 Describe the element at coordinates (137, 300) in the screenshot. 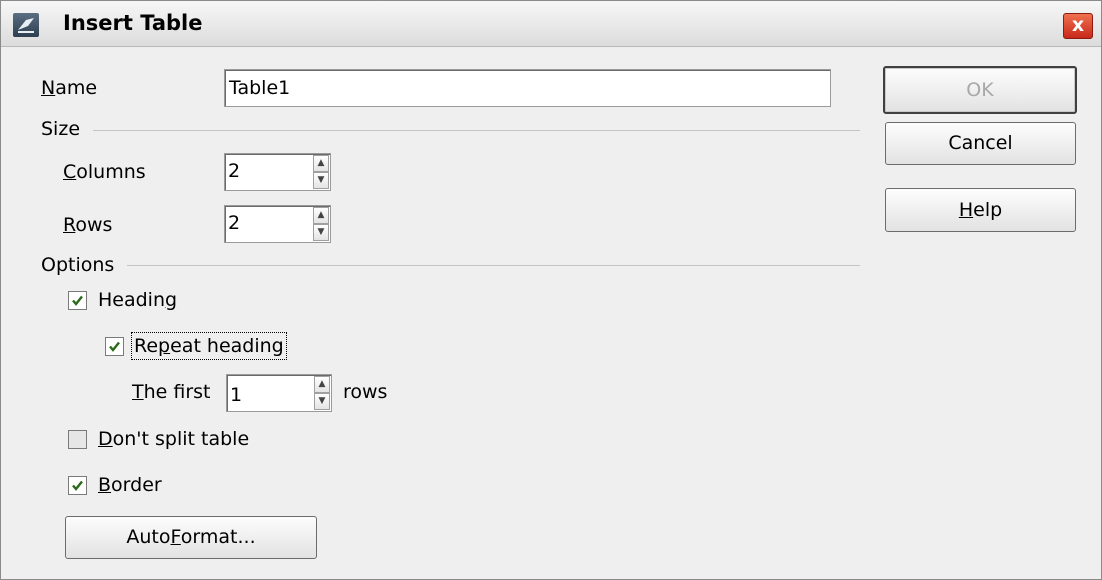

I see `heading-checkbox-label: Heading` at that location.